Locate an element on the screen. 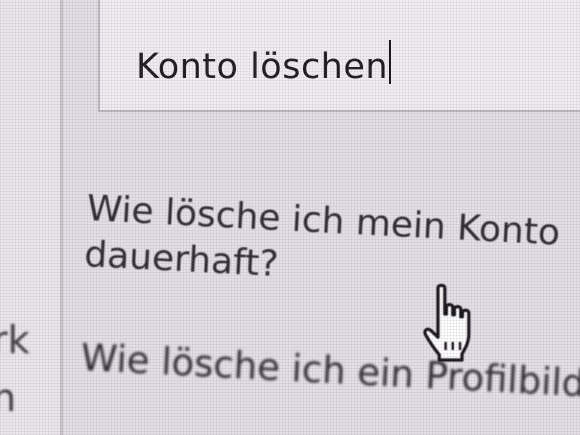 The image size is (580, 435). hand-pointer-icon is located at coordinates (447, 322).